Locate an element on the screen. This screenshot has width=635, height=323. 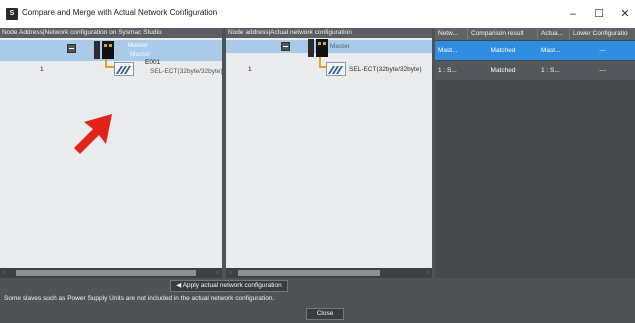
red-arrow-icon is located at coordinates (93, 134).